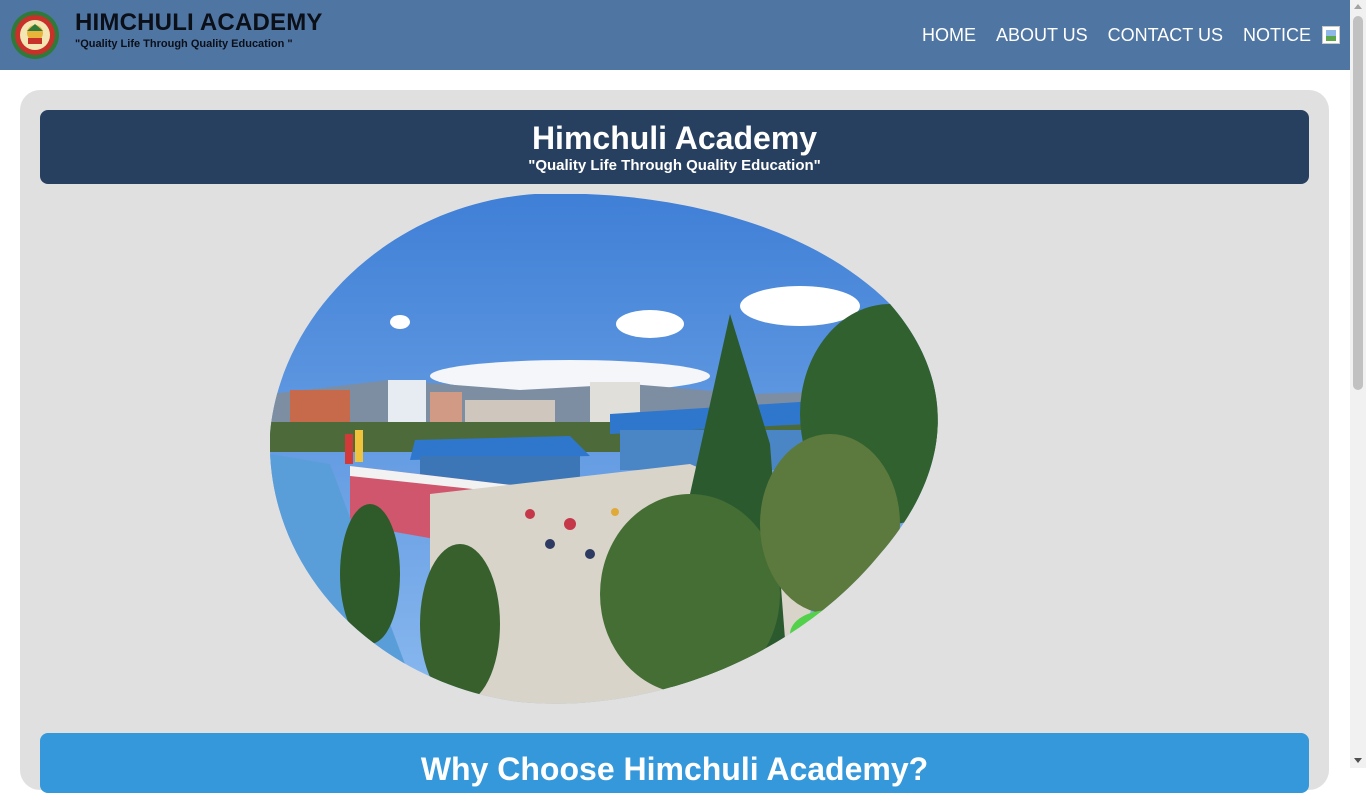 This screenshot has height=793, width=1366. I want to click on nav-home-link: HOME, so click(949, 35).